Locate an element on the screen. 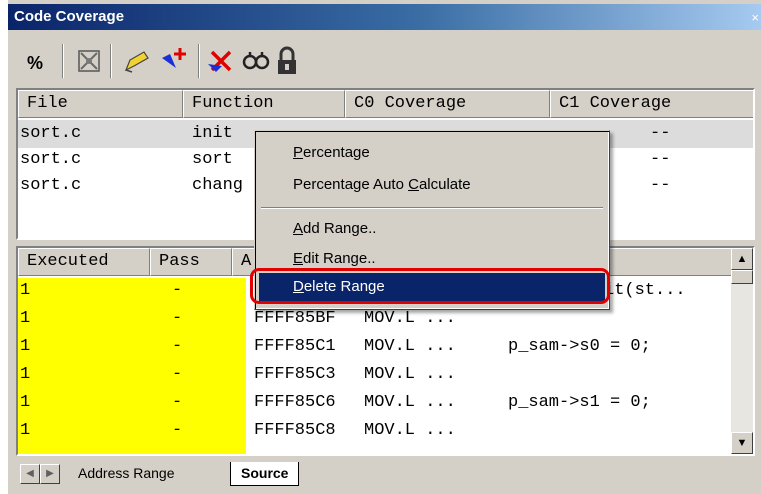 The width and height of the screenshot is (761, 494). menu-item-accelerator: E is located at coordinates (298, 258).